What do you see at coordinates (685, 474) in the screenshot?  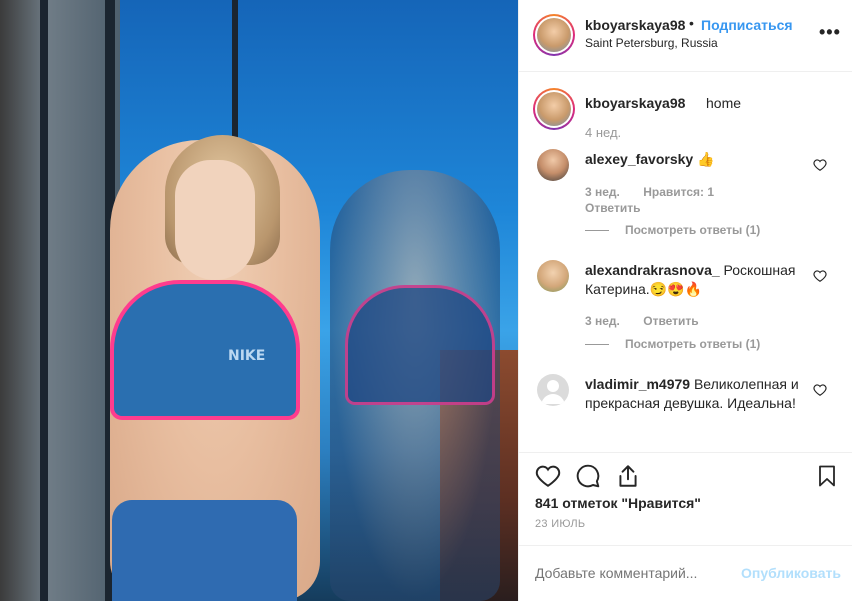 I see `action-bar` at bounding box center [685, 474].